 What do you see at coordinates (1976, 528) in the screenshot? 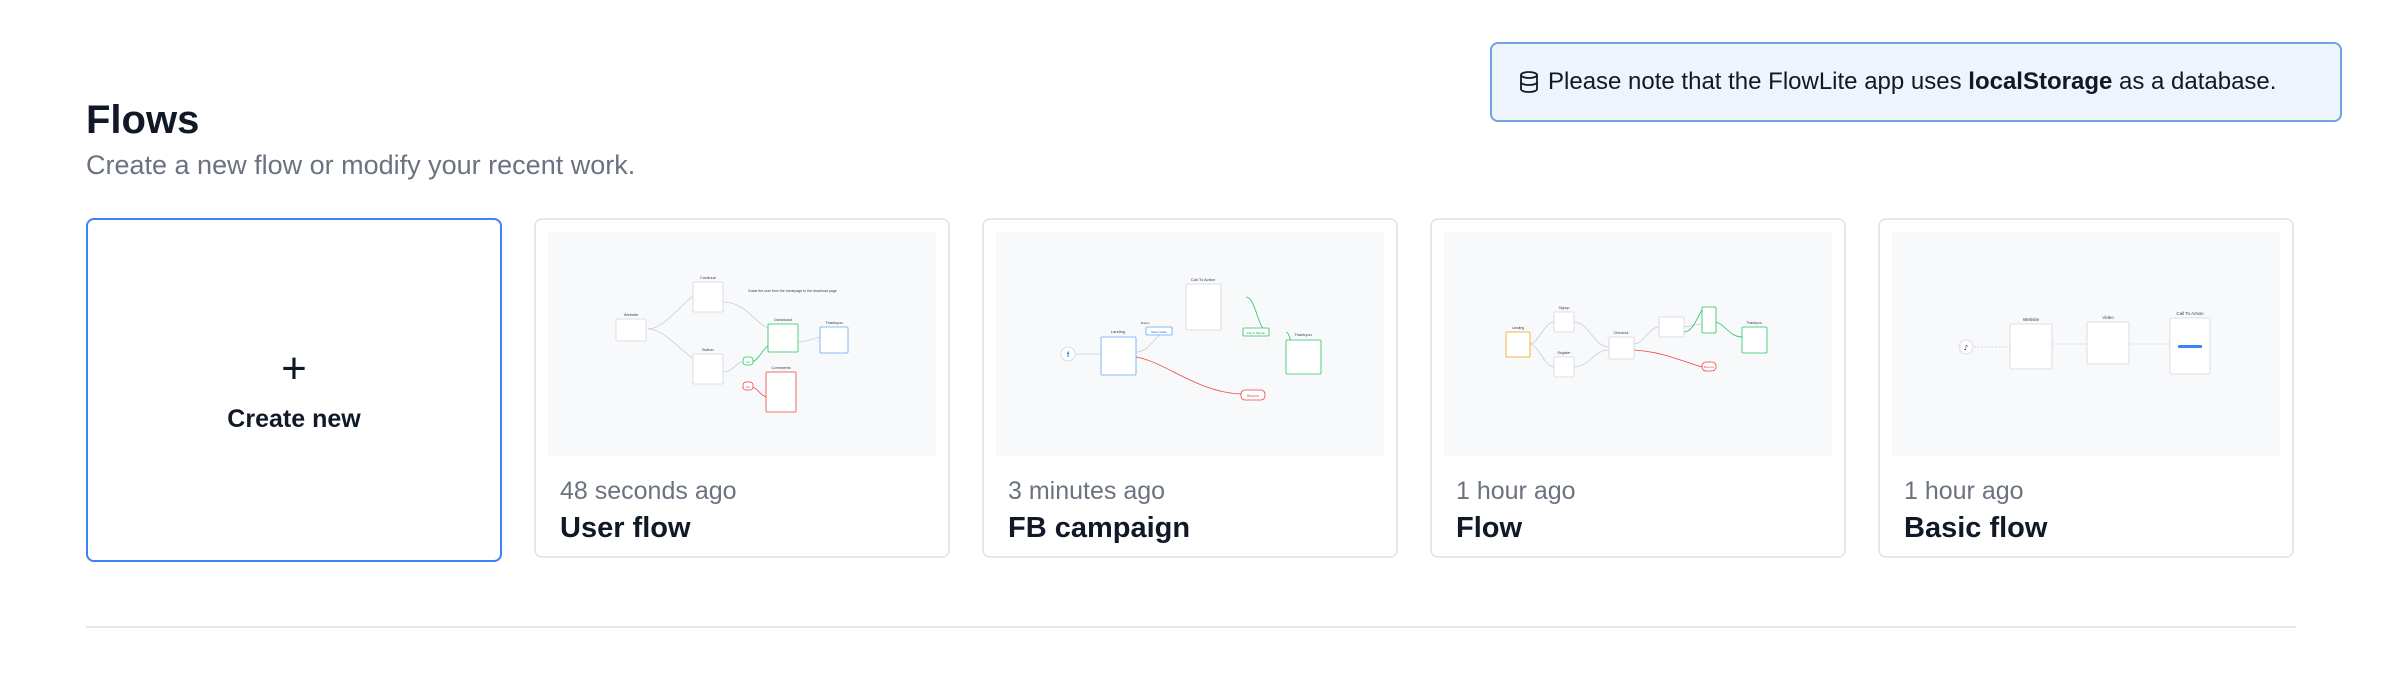
I see `flow-name: Basic flow` at bounding box center [1976, 528].